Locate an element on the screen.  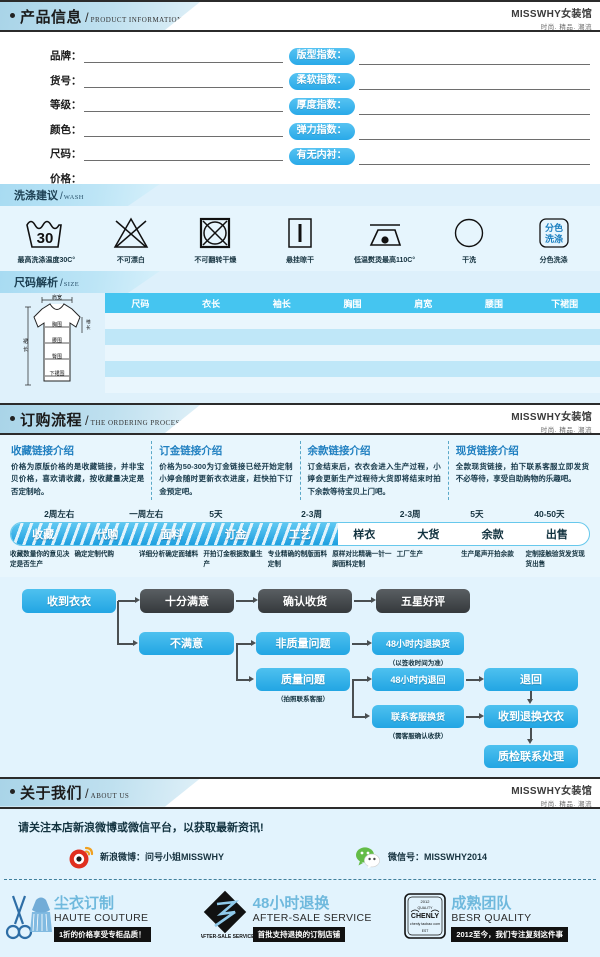
flow-node-quality-check: 质检联系处理 is located at coordinates (531, 756).